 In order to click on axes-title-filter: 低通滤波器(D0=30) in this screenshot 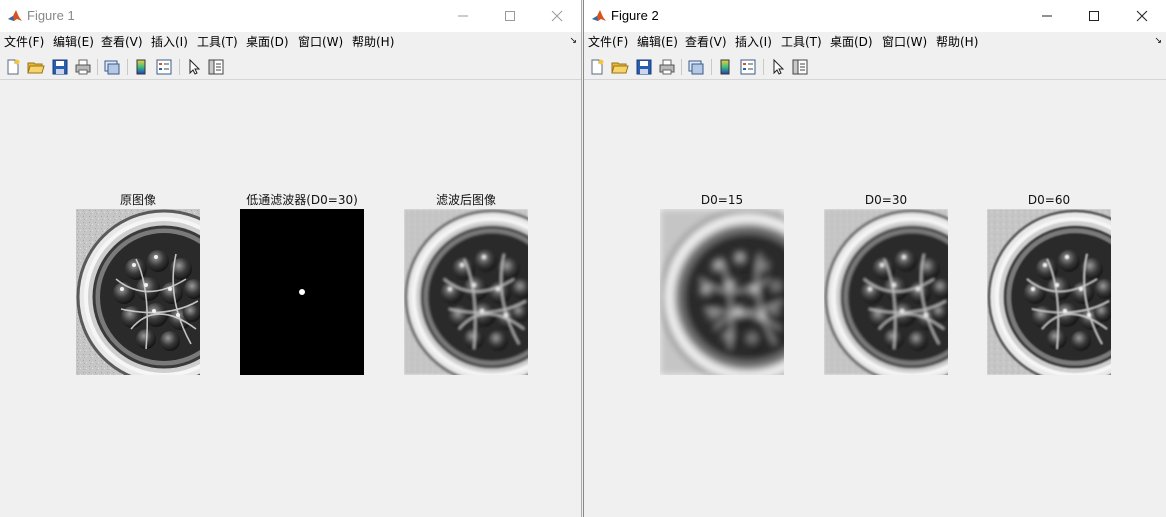, I will do `click(302, 200)`.